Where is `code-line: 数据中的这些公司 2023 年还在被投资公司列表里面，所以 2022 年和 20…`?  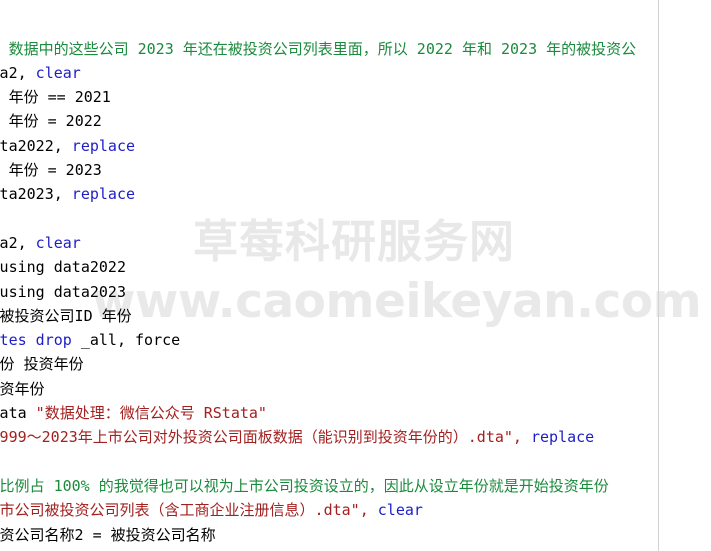
code-line: 数据中的这些公司 2023 年还在被投资公司列表里面，所以 2022 年和 20… is located at coordinates (355, 49).